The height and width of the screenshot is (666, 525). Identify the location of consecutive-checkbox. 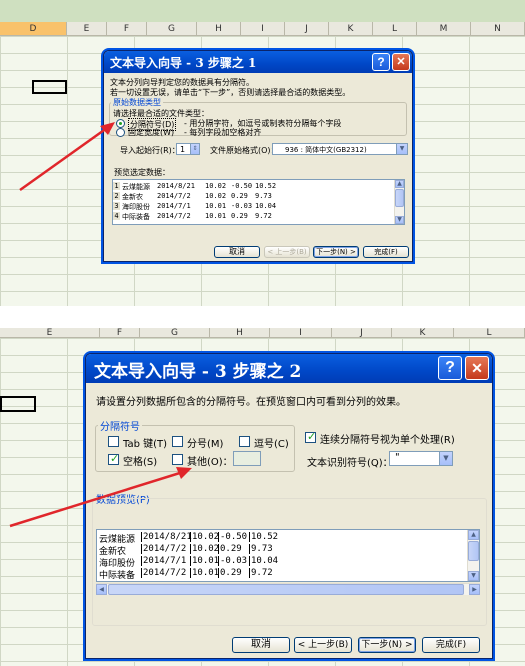
(310, 436).